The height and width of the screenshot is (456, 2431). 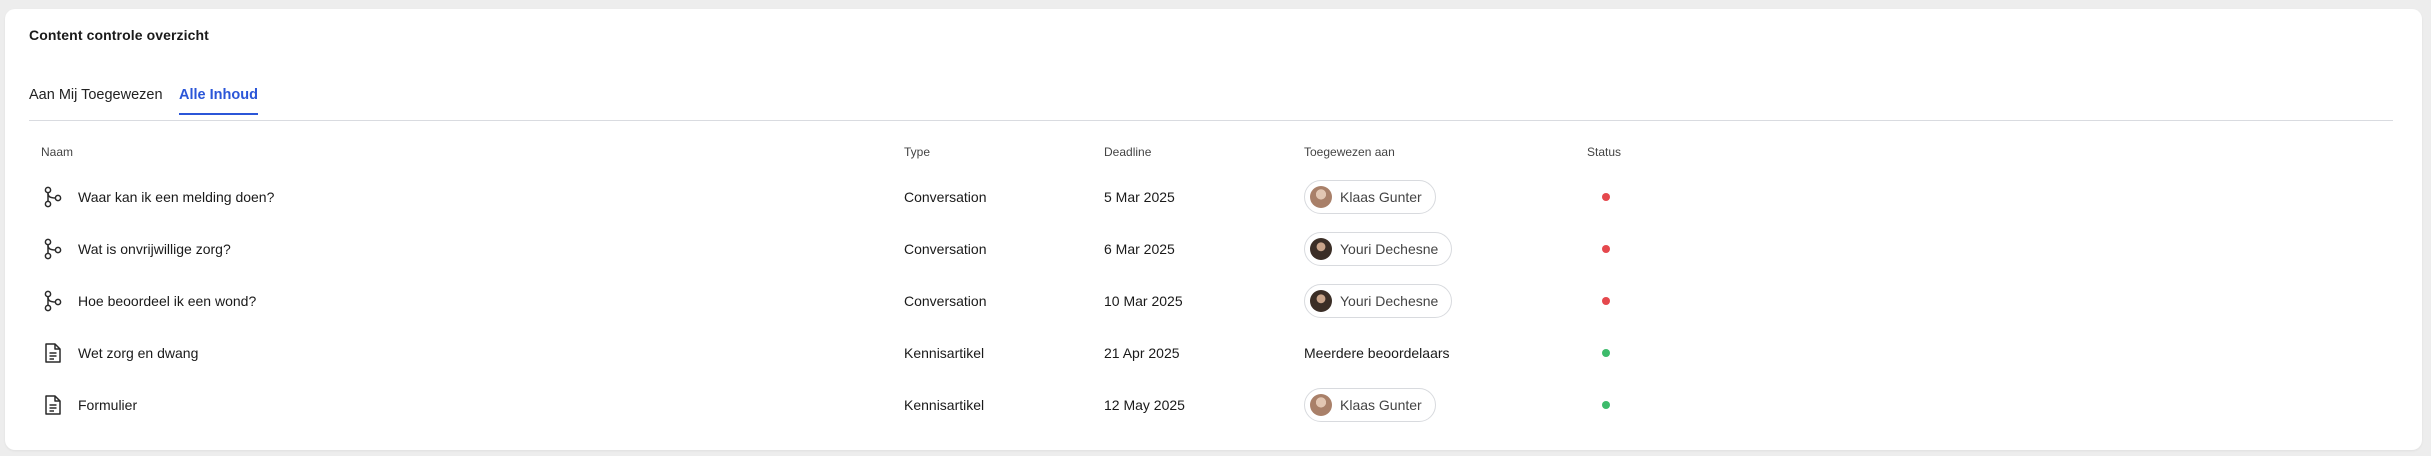 I want to click on table-header: Naam Type Deadline Toegewezen aan Status, so click(x=1213, y=148).